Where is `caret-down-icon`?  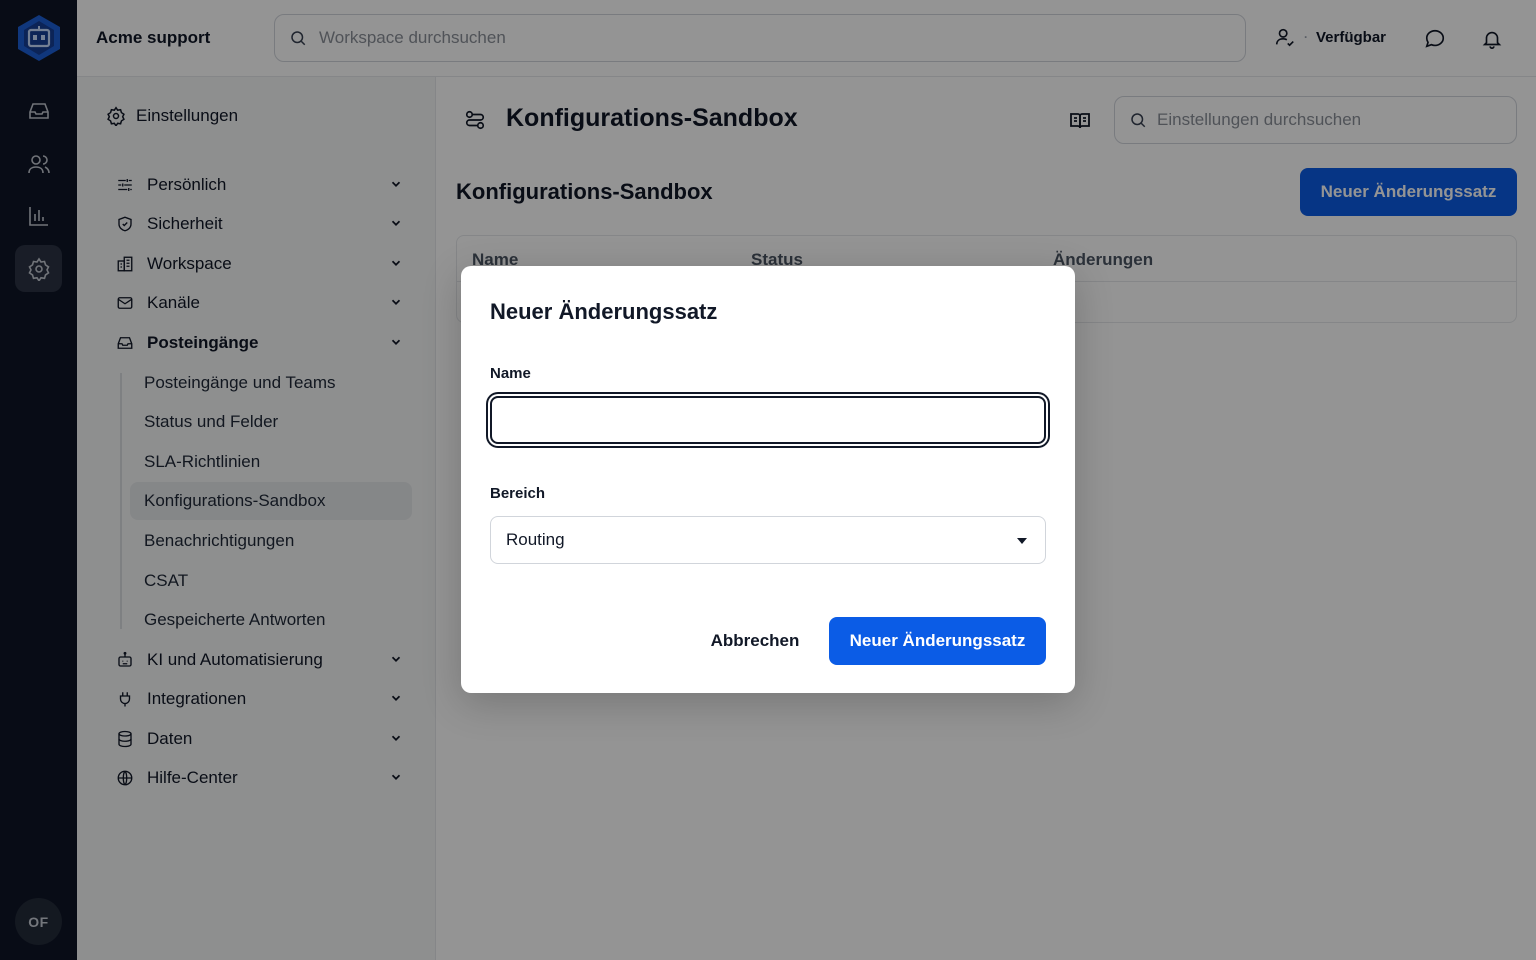
caret-down-icon is located at coordinates (1022, 541).